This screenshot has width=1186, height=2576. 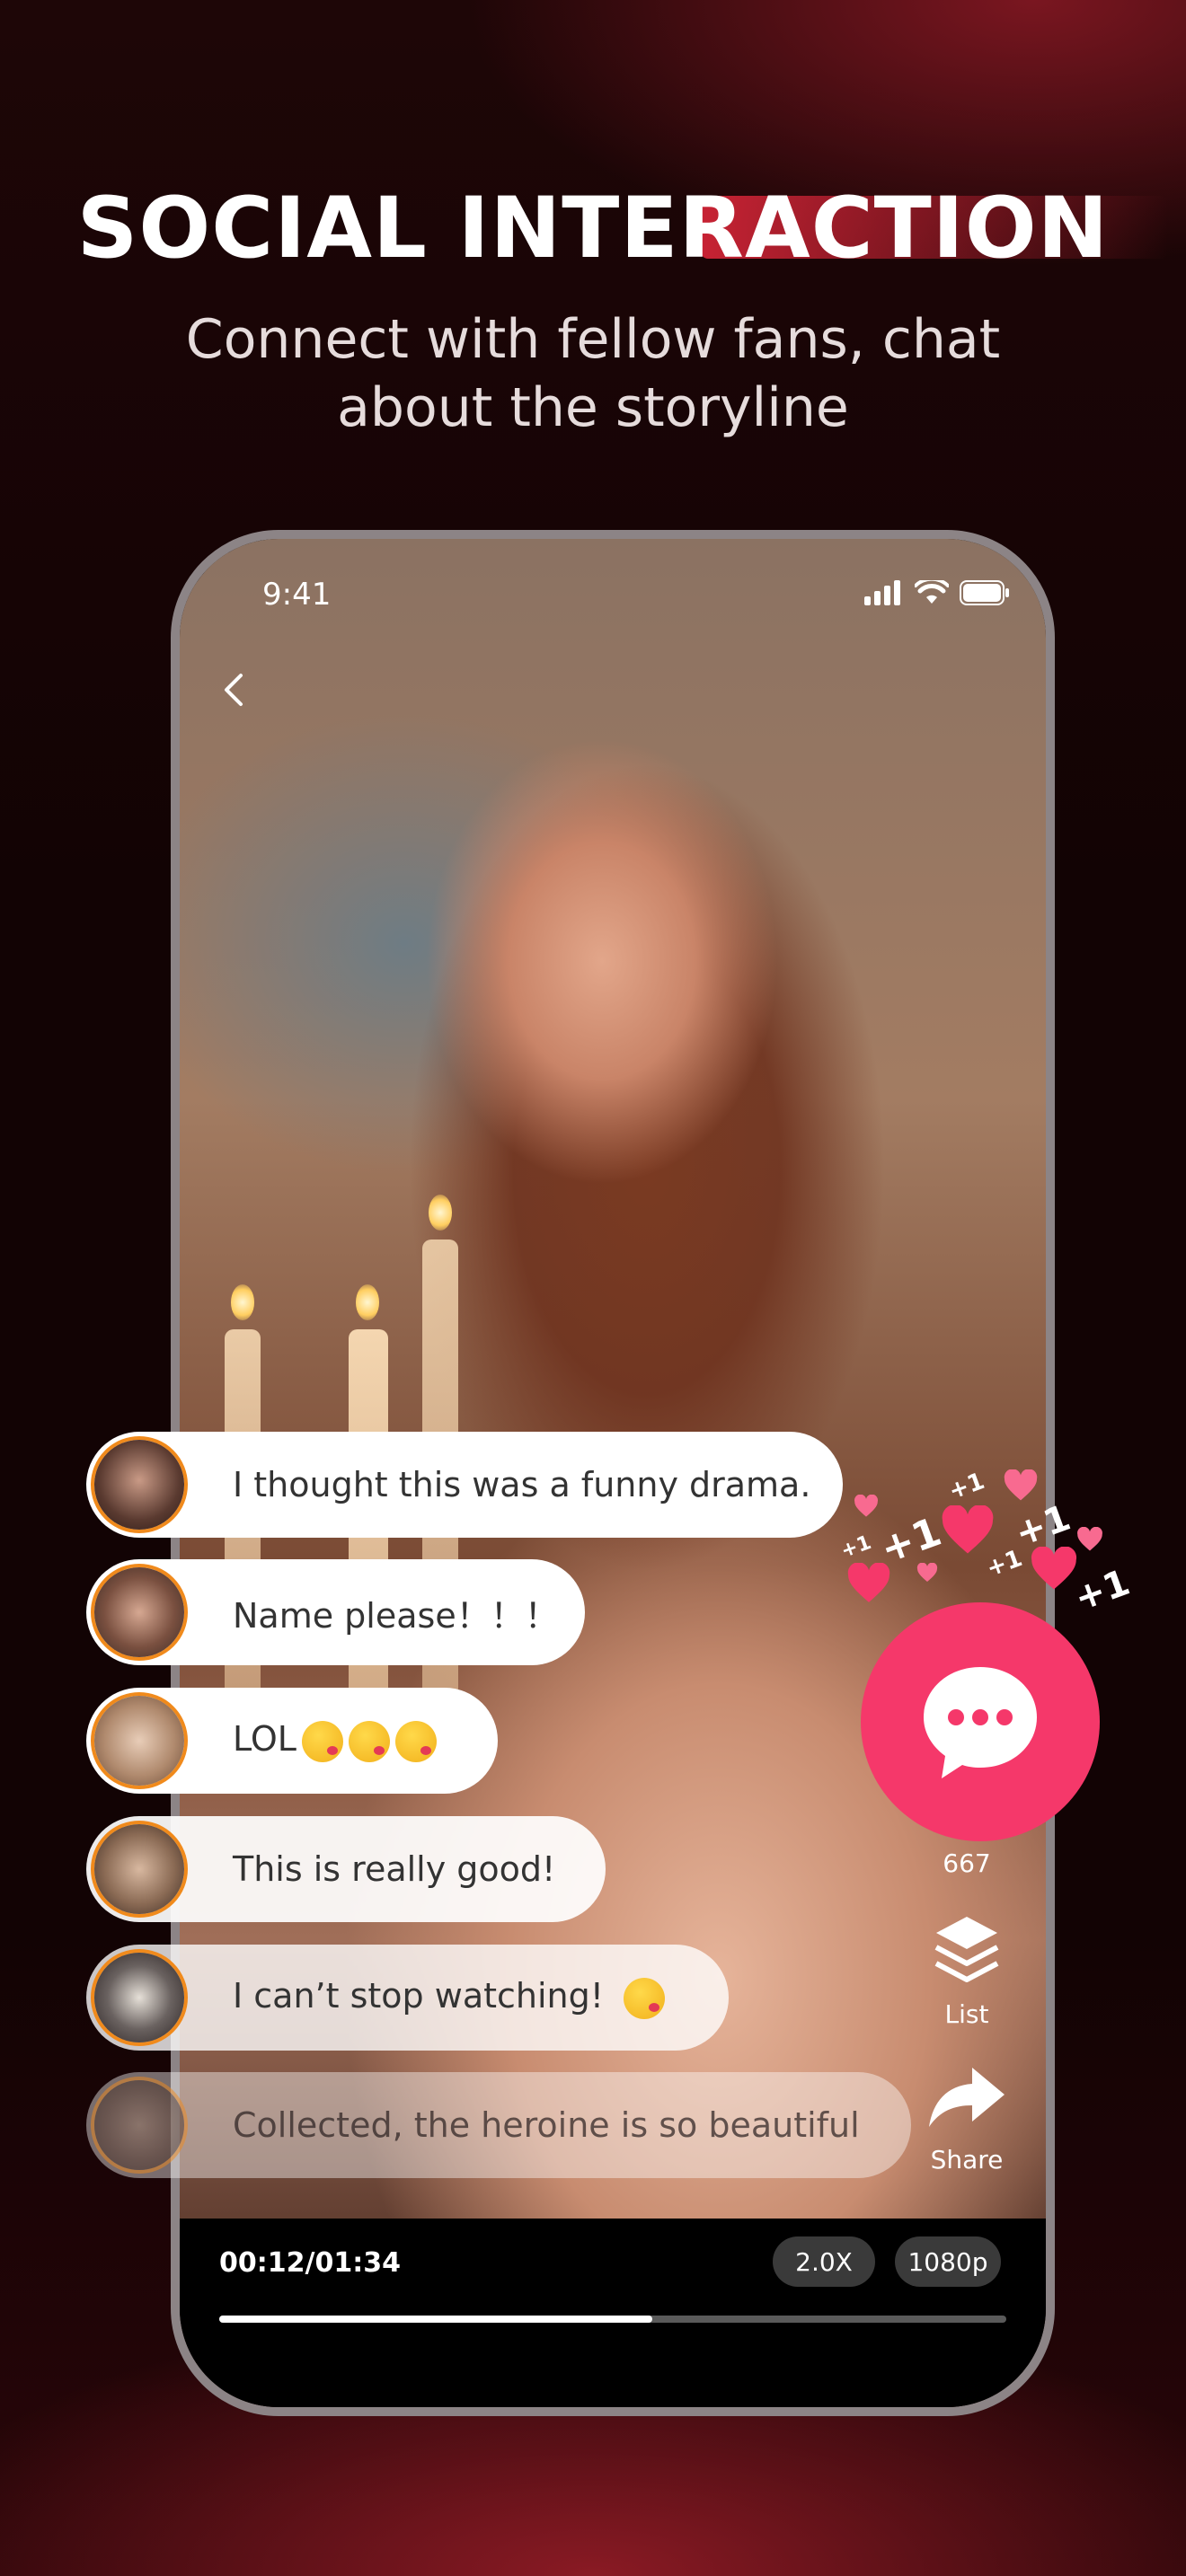 I want to click on share-button: Share, so click(x=967, y=2122).